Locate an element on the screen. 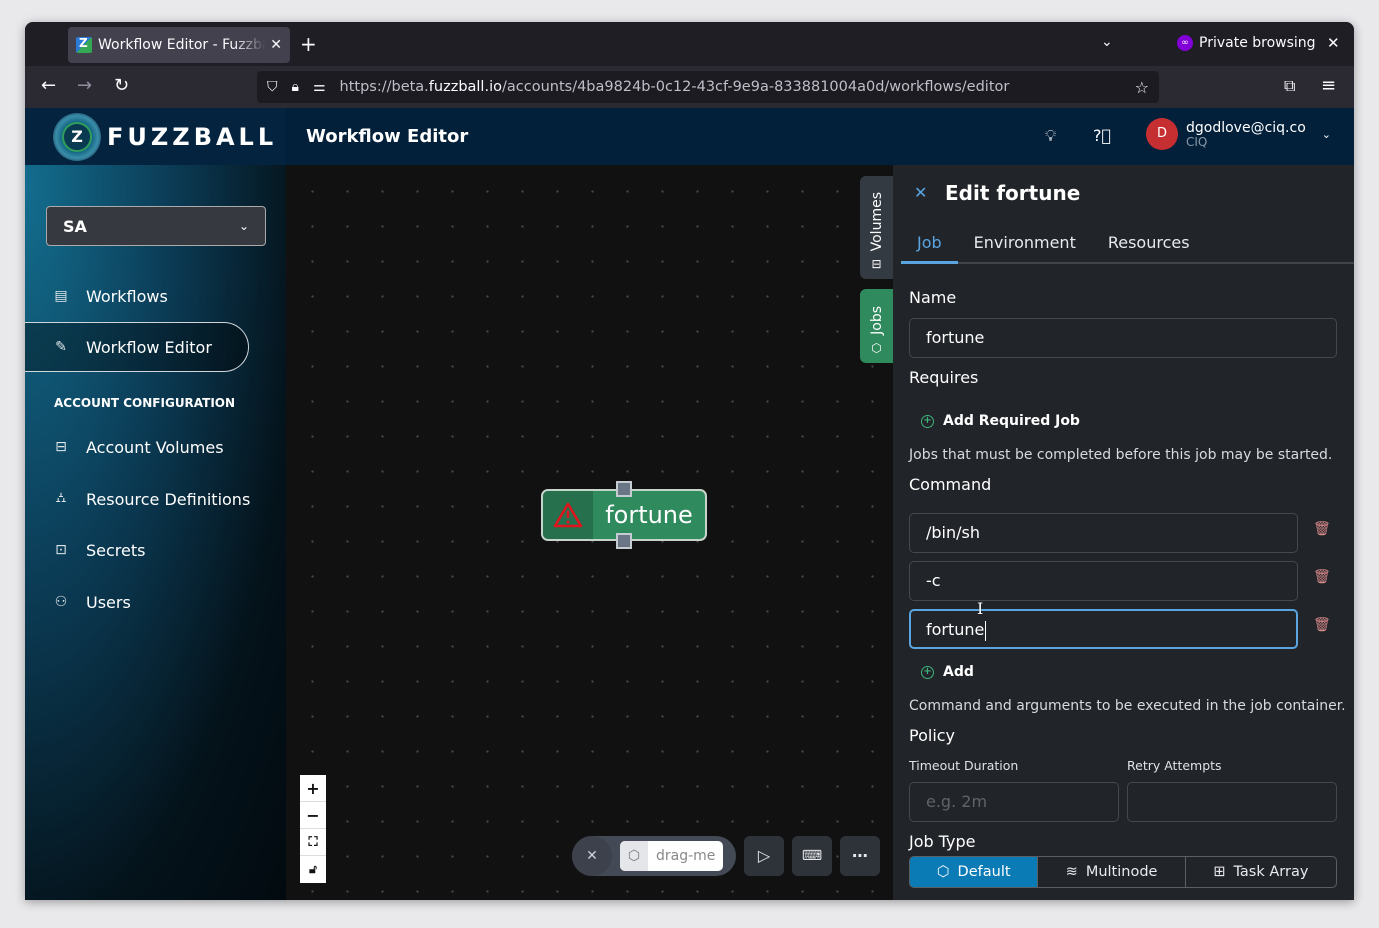  command-arg-input-focused: fortune is located at coordinates (1103, 629).